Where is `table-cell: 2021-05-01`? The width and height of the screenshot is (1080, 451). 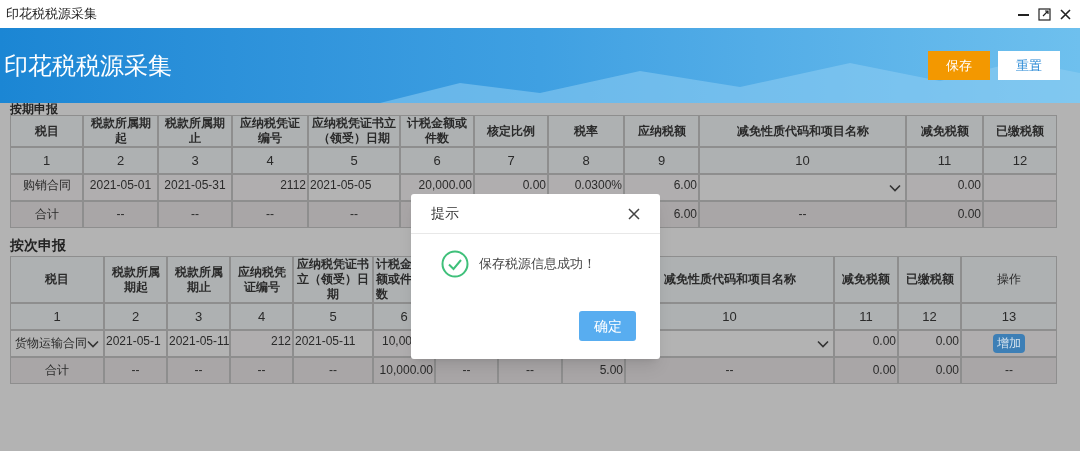
table-cell: 2021-05-01 is located at coordinates (120, 187).